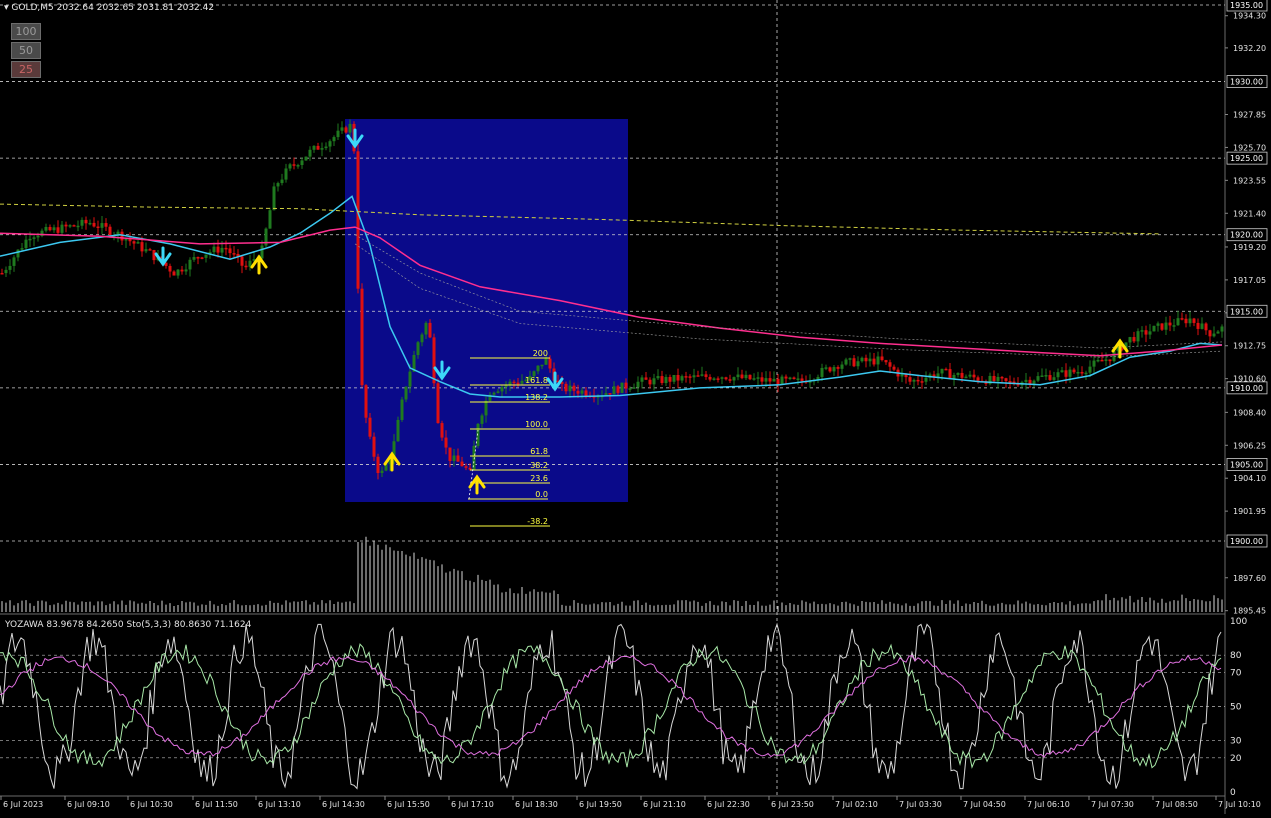  What do you see at coordinates (541, 494) in the screenshot?
I see `fib-level-label: 0.0` at bounding box center [541, 494].